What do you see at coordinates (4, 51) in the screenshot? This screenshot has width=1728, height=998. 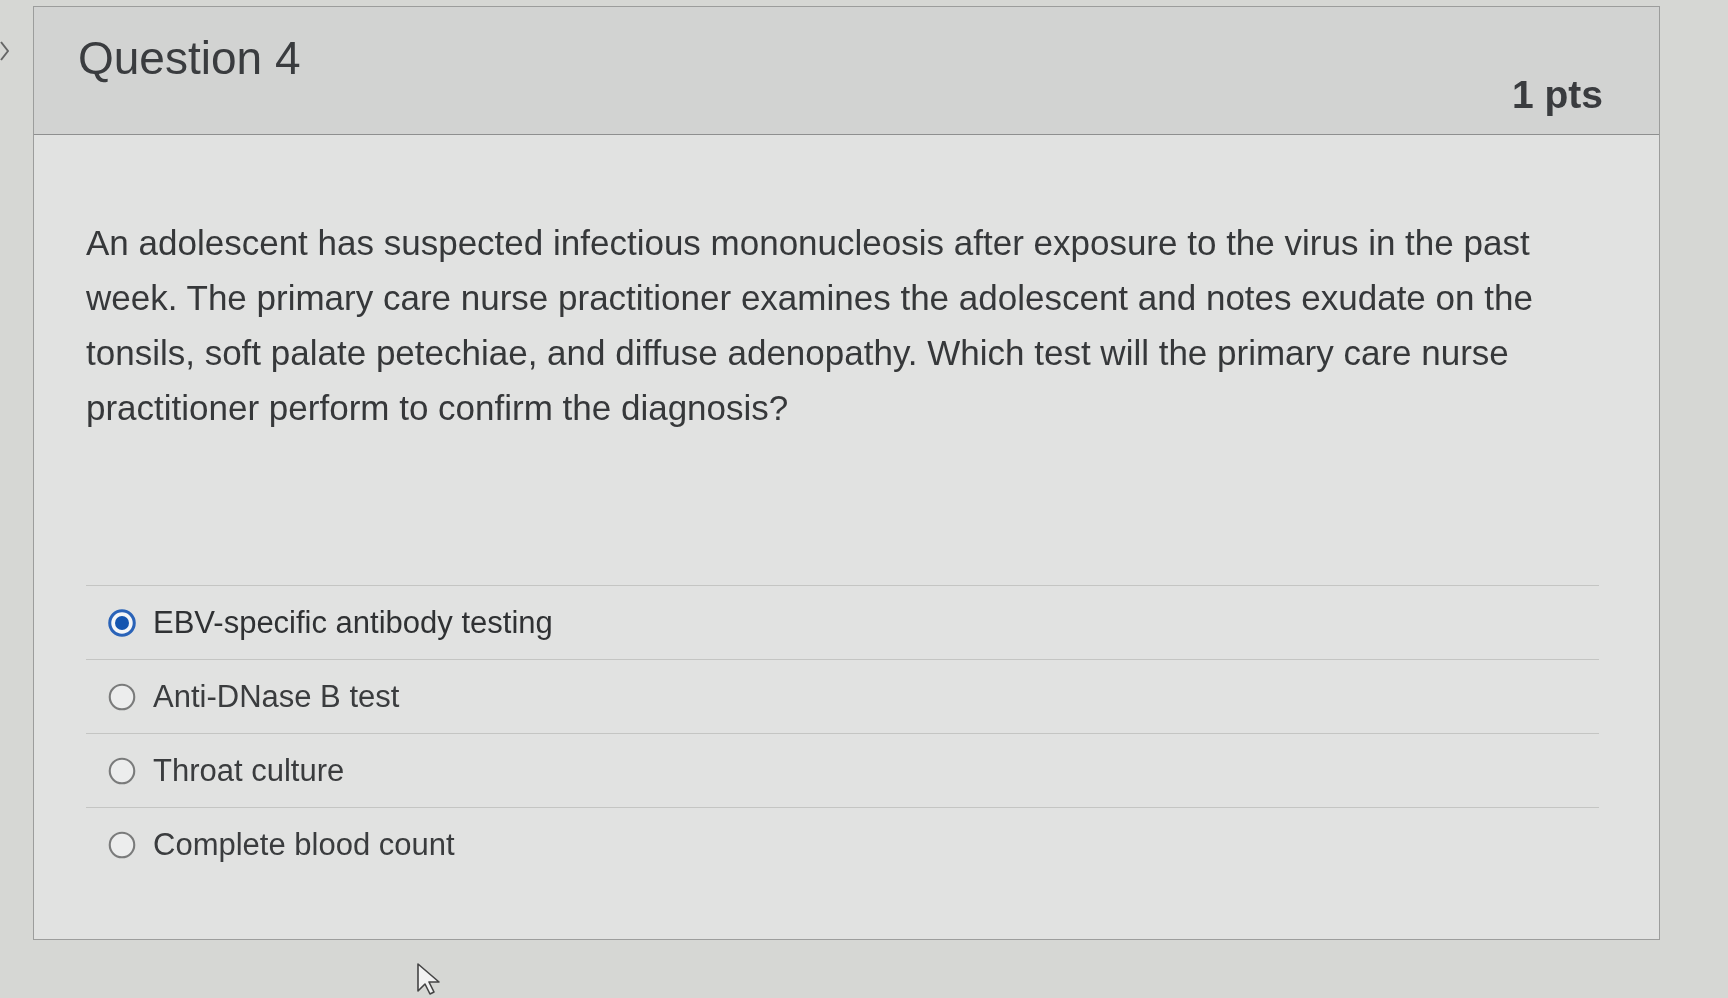 I see `chevron-icon` at bounding box center [4, 51].